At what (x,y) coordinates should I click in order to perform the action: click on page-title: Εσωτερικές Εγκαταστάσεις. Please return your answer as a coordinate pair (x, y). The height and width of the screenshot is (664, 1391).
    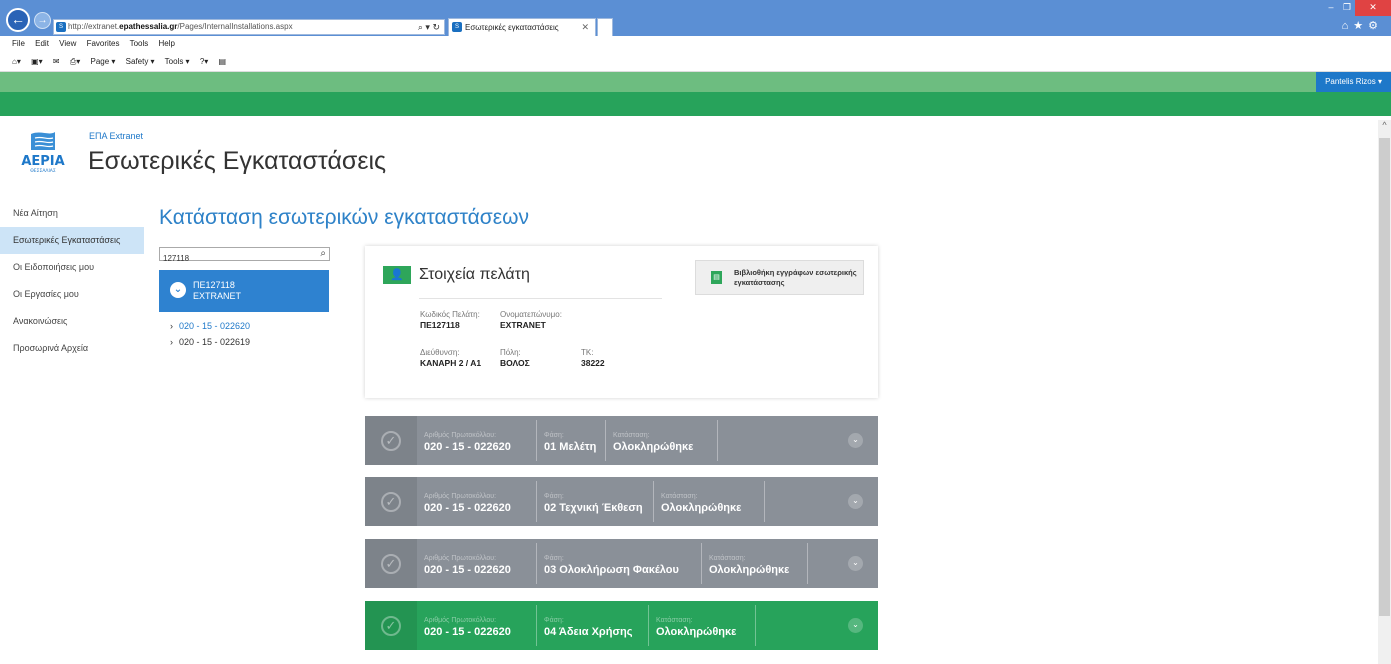
    Looking at the image, I should click on (237, 161).